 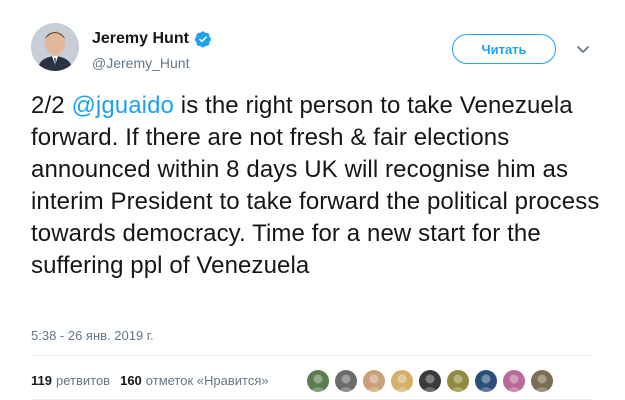 I want to click on likes-stat: 160 отметок «Нравится», so click(x=194, y=380).